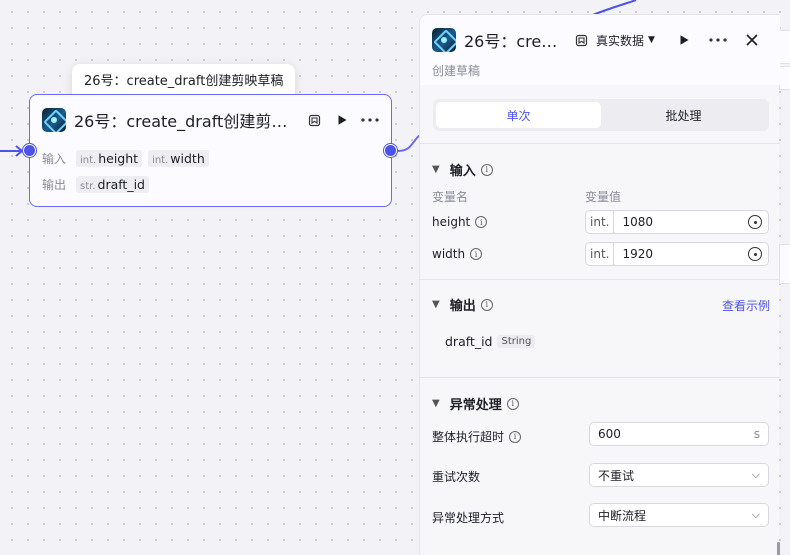 This screenshot has height=555, width=790. I want to click on param-label-height: height i, so click(460, 222).